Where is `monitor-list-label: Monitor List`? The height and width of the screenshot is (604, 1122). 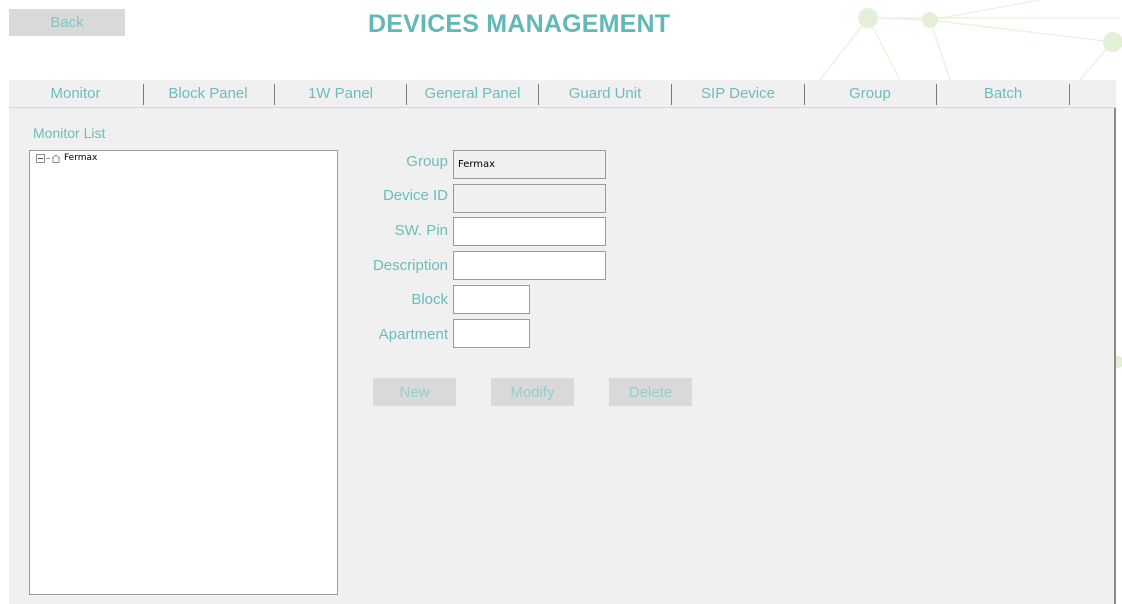 monitor-list-label: Monitor List is located at coordinates (69, 133).